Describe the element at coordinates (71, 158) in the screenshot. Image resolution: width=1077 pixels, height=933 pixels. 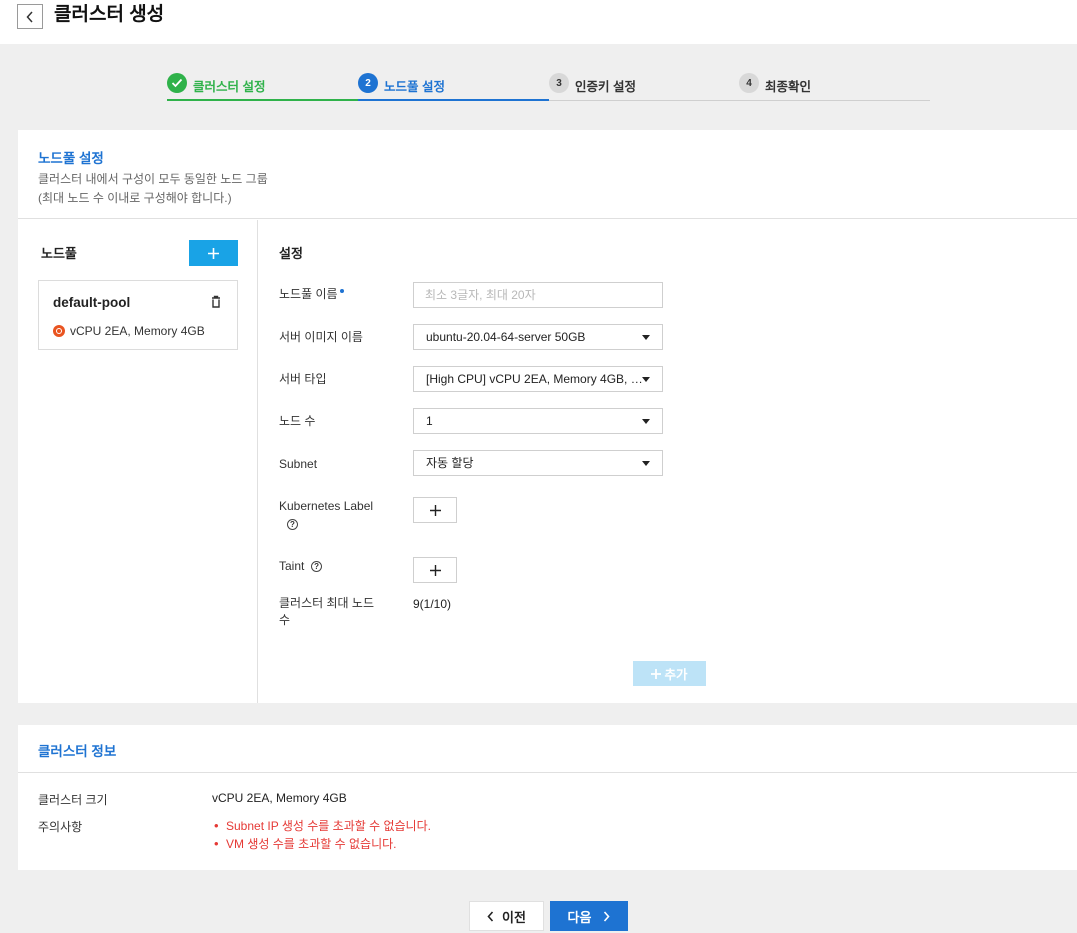
I see `section-title: 노드풀 설정` at that location.